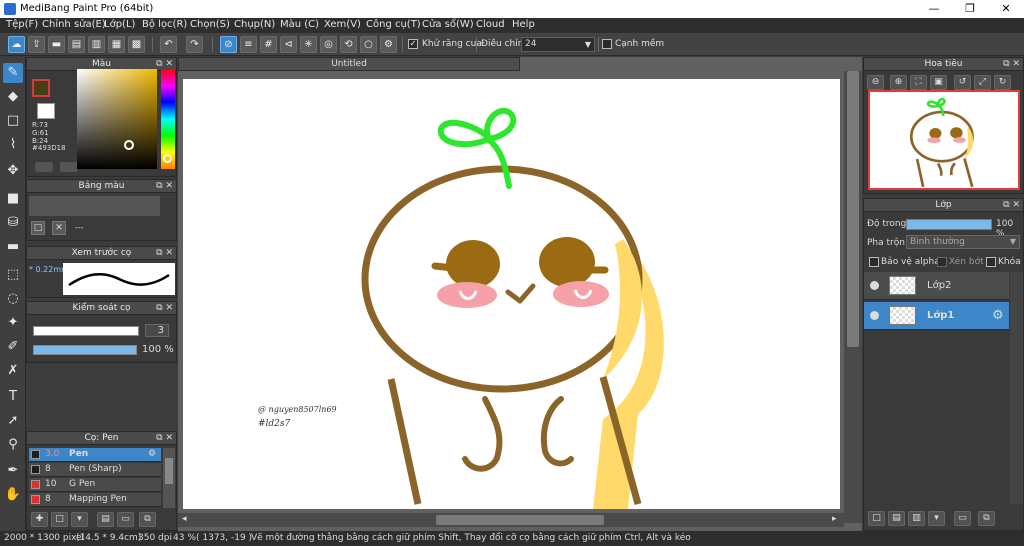 The width and height of the screenshot is (1024, 546). What do you see at coordinates (38, 228) in the screenshot?
I see `new-palette-icon: □` at bounding box center [38, 228].